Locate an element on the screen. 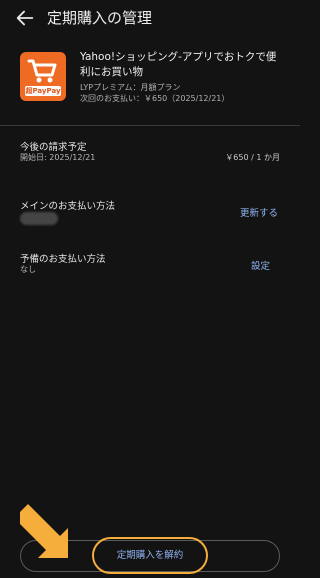  billing-label: 今後の請求予定 is located at coordinates (53, 147).